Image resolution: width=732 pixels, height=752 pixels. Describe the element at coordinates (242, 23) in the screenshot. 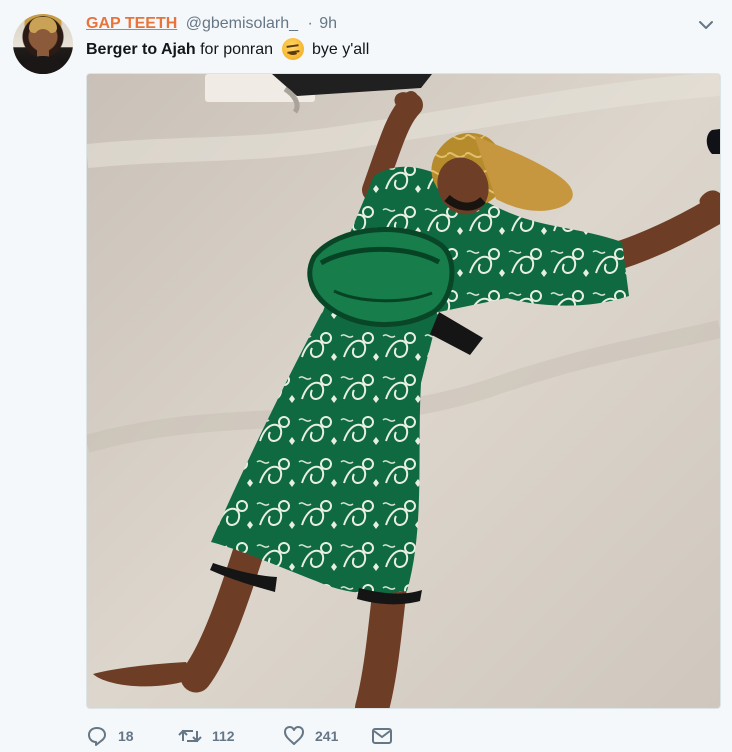

I see `user-handle: @gbemisolarh_` at that location.